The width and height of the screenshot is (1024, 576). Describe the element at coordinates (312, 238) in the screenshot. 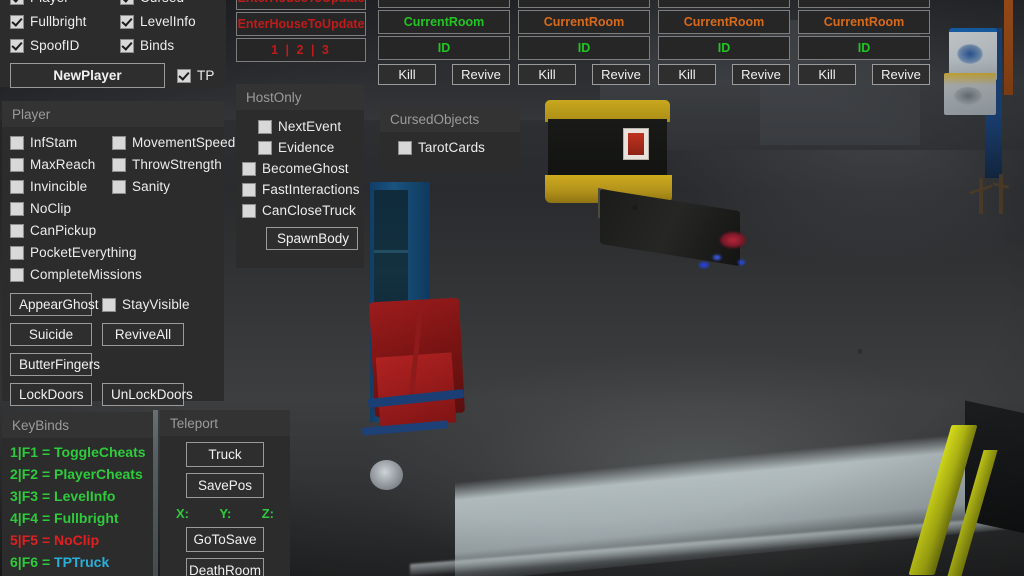

I see `spawn-body-button: SpawnBody` at that location.